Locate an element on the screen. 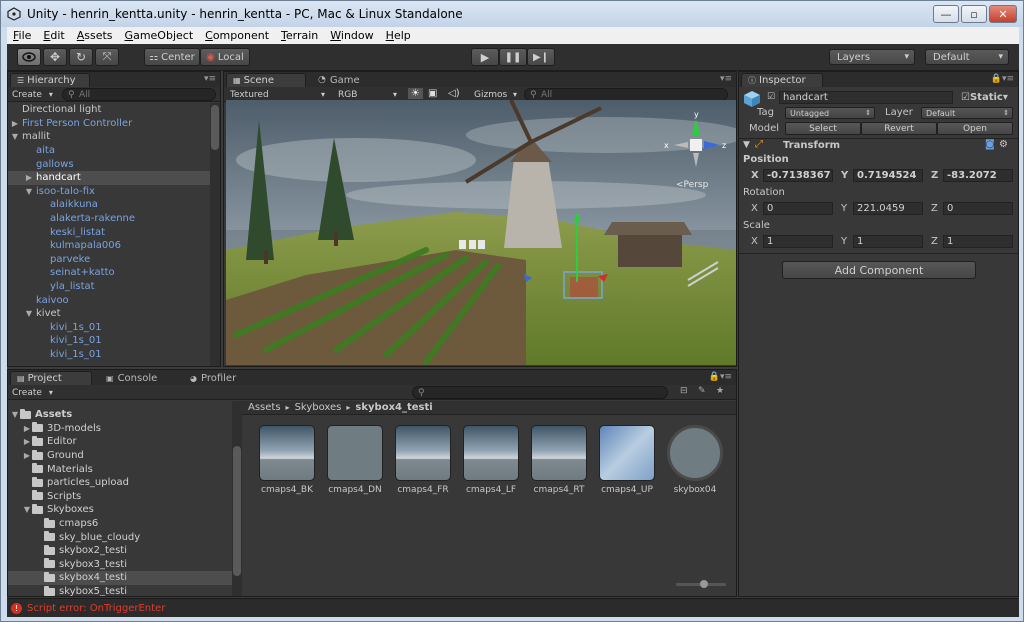  asset-thumbnail: cmaps4_UP is located at coordinates (627, 460).